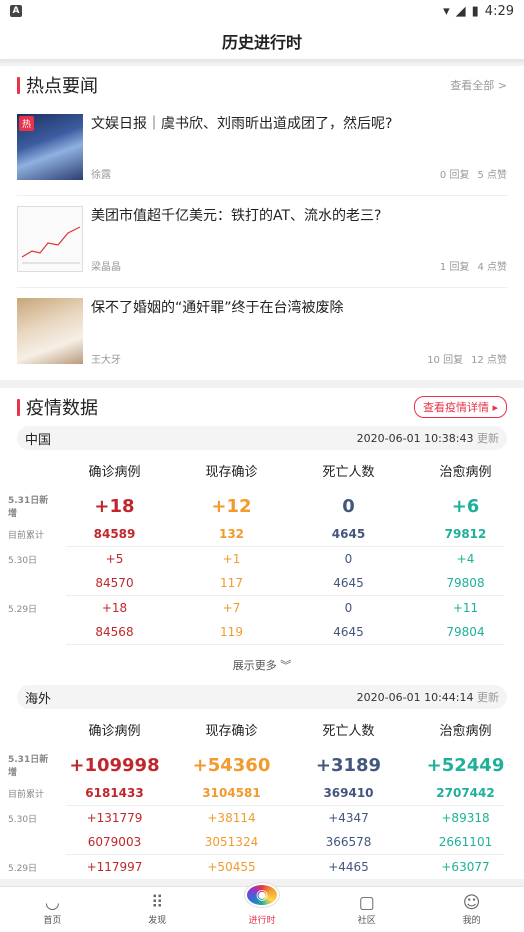 The image size is (524, 932). I want to click on tab-home: ◡ 首页, so click(52, 909).